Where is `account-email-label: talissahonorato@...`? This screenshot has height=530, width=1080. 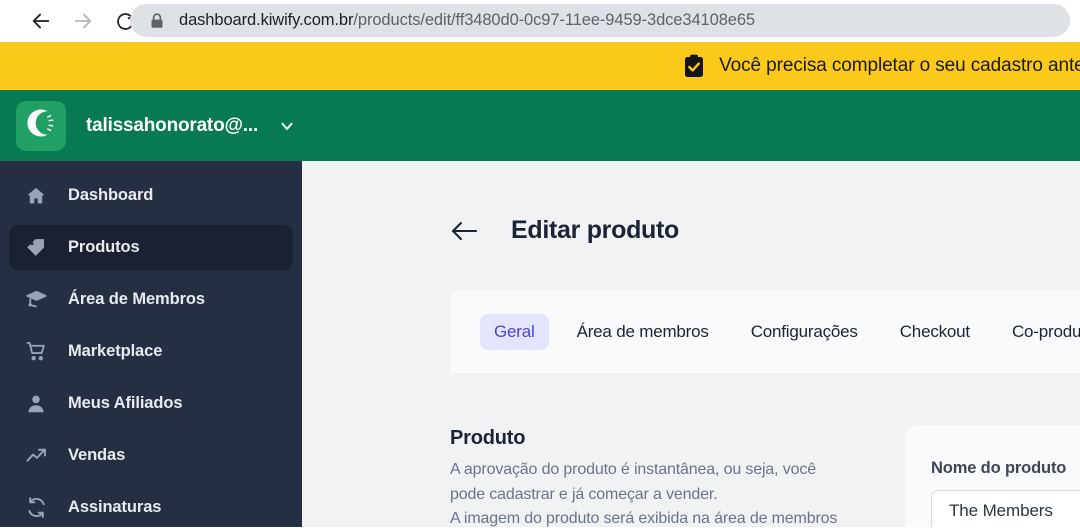 account-email-label: talissahonorato@... is located at coordinates (172, 126).